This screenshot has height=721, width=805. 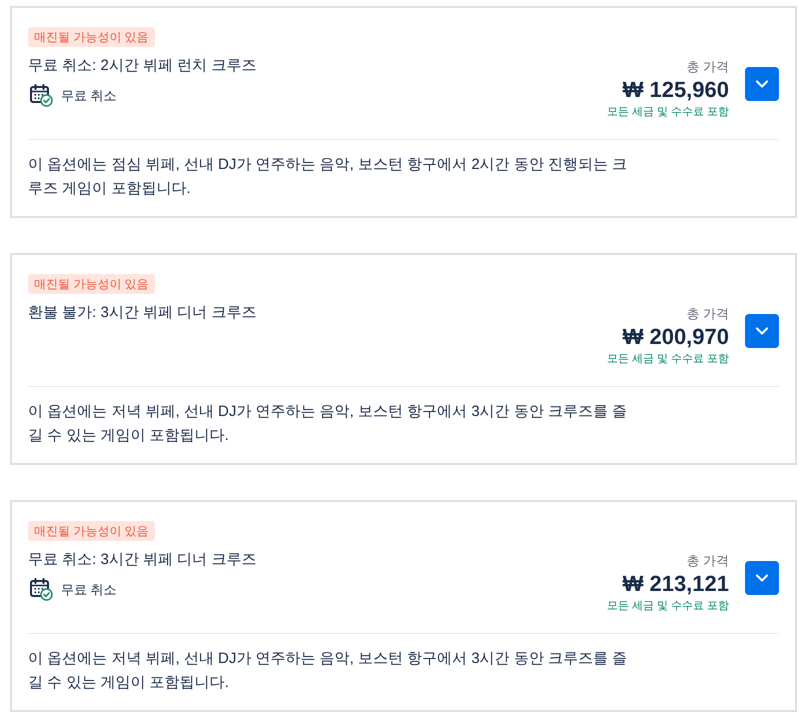 I want to click on total-price: ₩ 125,960, so click(x=675, y=90).